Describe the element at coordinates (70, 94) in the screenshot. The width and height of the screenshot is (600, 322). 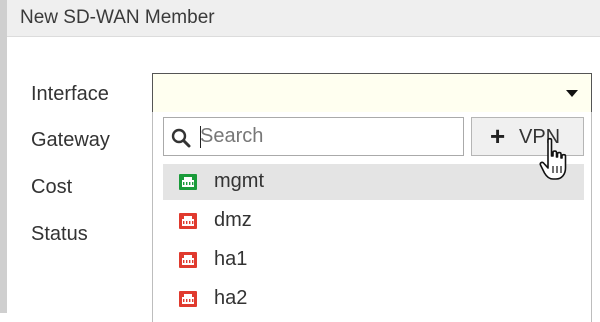
I see `interface-label: Interface` at that location.